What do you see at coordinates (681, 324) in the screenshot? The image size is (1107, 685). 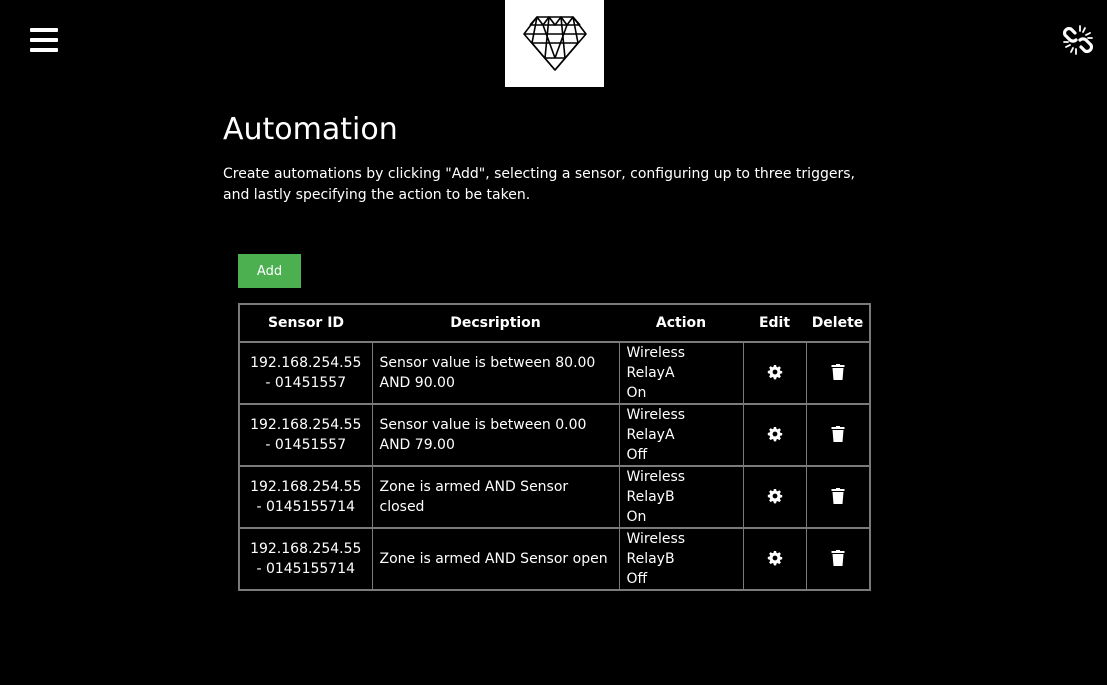 I see `col-header-action: Action` at bounding box center [681, 324].